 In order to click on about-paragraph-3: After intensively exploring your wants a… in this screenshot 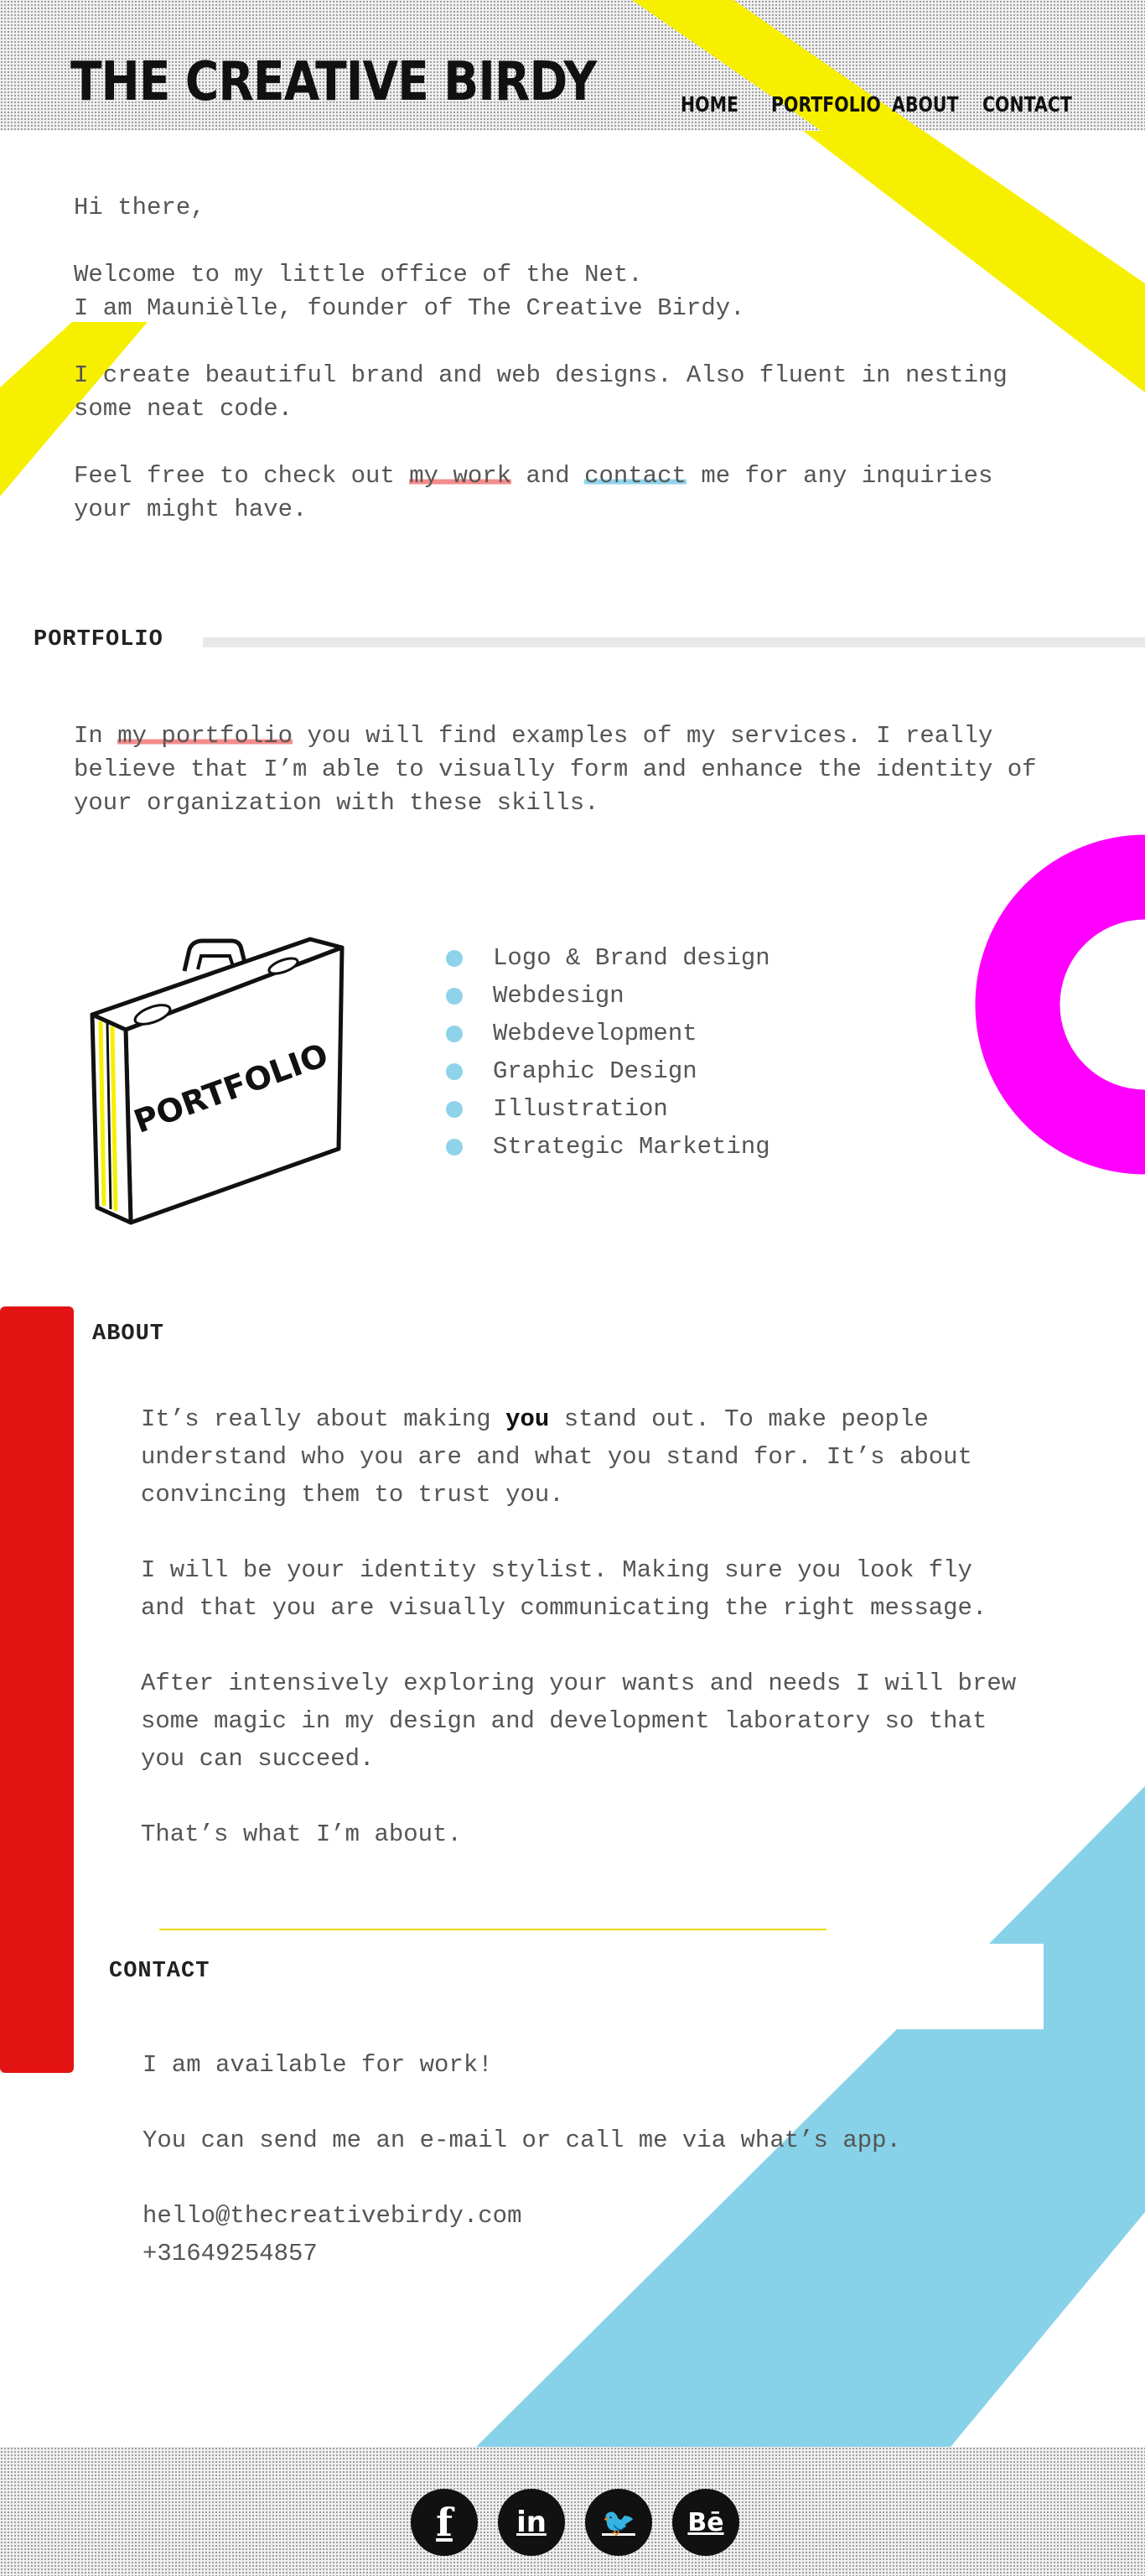, I will do `click(579, 1721)`.